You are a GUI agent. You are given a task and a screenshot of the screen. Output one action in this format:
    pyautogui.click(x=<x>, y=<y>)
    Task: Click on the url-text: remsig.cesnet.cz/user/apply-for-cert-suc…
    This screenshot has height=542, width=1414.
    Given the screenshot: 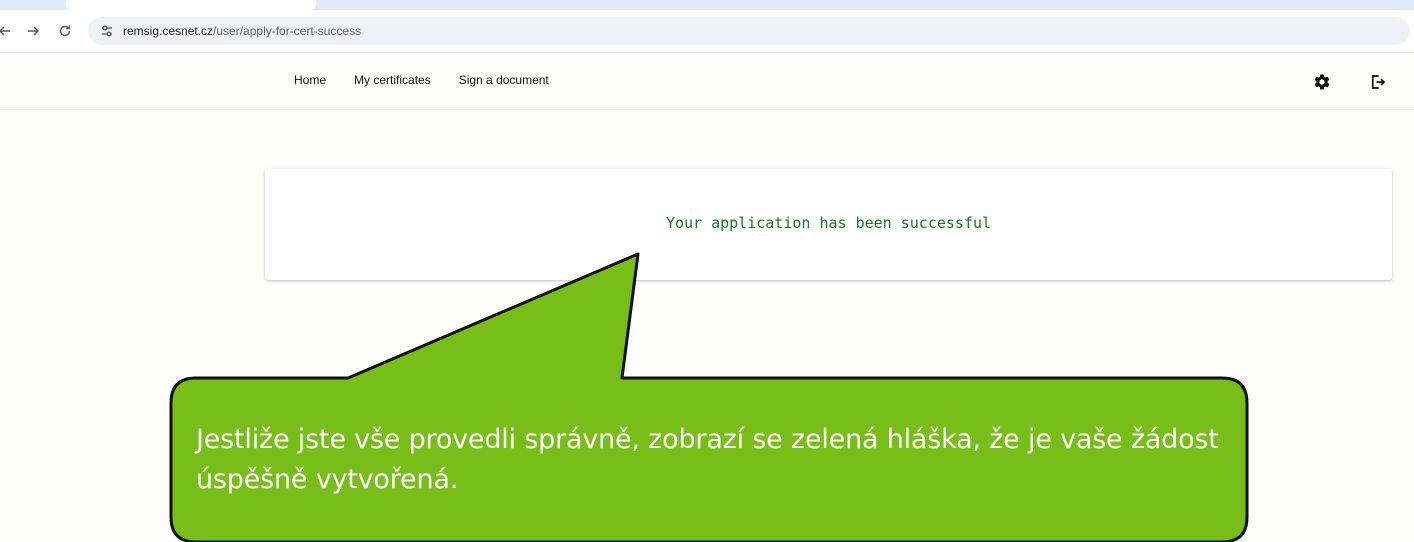 What is the action you would take?
    pyautogui.click(x=242, y=31)
    